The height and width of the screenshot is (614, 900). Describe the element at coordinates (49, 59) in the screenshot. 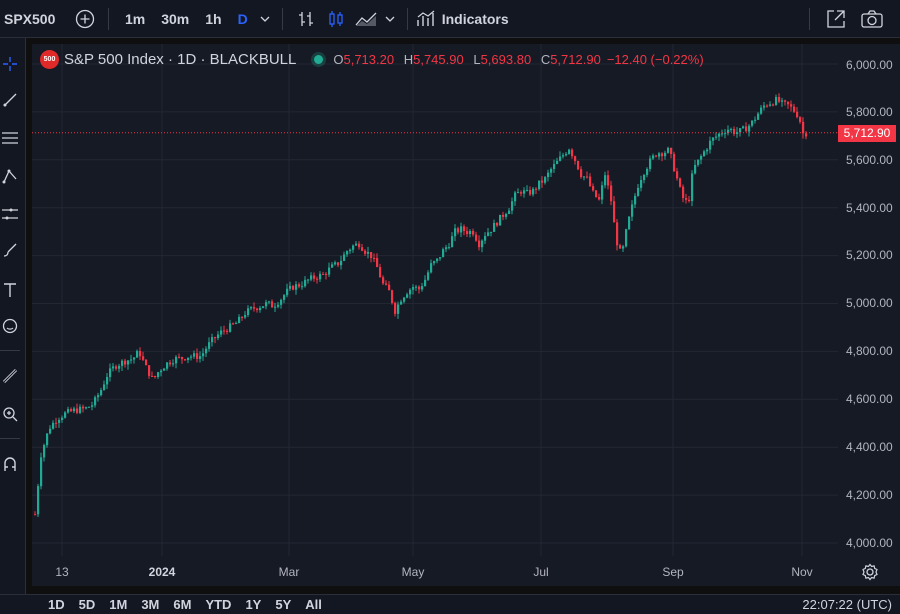

I see `symbol-logo: 500` at that location.